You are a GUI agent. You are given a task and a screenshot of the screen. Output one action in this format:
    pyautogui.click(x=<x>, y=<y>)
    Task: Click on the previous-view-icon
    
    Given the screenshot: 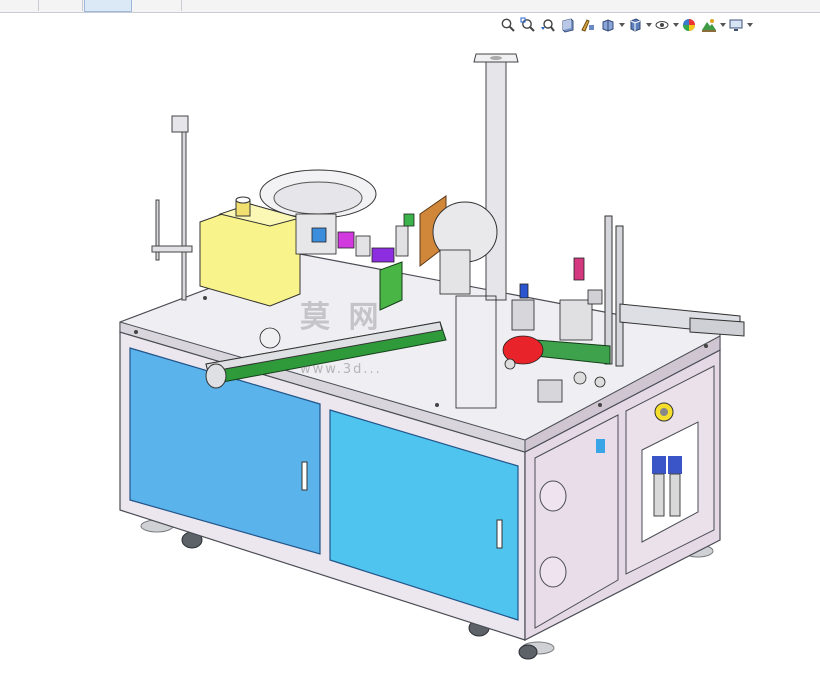 What is the action you would take?
    pyautogui.click(x=548, y=25)
    